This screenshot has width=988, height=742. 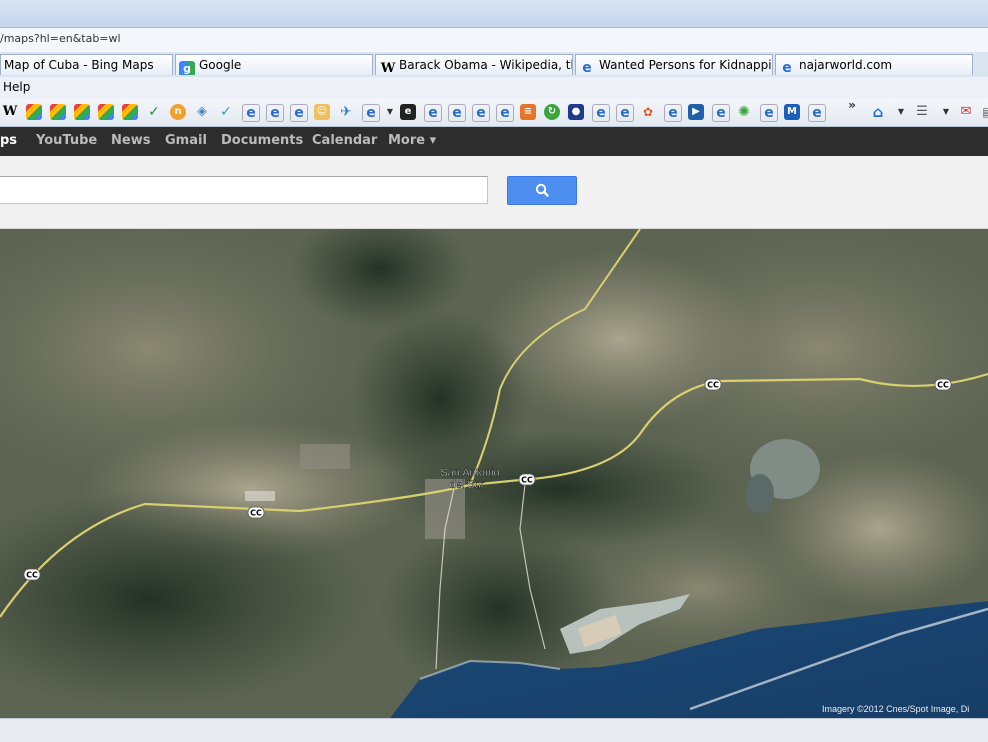 I want to click on tab-najarworld: e najarworld.com, so click(x=874, y=64).